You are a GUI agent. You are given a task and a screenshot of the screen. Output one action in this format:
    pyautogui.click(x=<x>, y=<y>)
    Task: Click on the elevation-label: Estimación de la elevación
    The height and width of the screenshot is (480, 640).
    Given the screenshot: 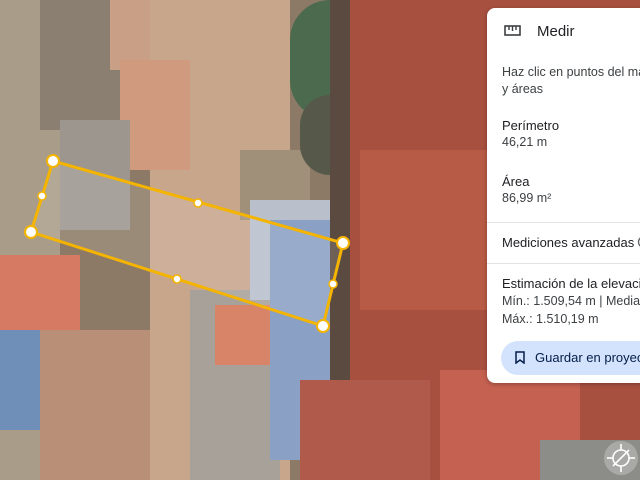 What is the action you would take?
    pyautogui.click(x=571, y=283)
    